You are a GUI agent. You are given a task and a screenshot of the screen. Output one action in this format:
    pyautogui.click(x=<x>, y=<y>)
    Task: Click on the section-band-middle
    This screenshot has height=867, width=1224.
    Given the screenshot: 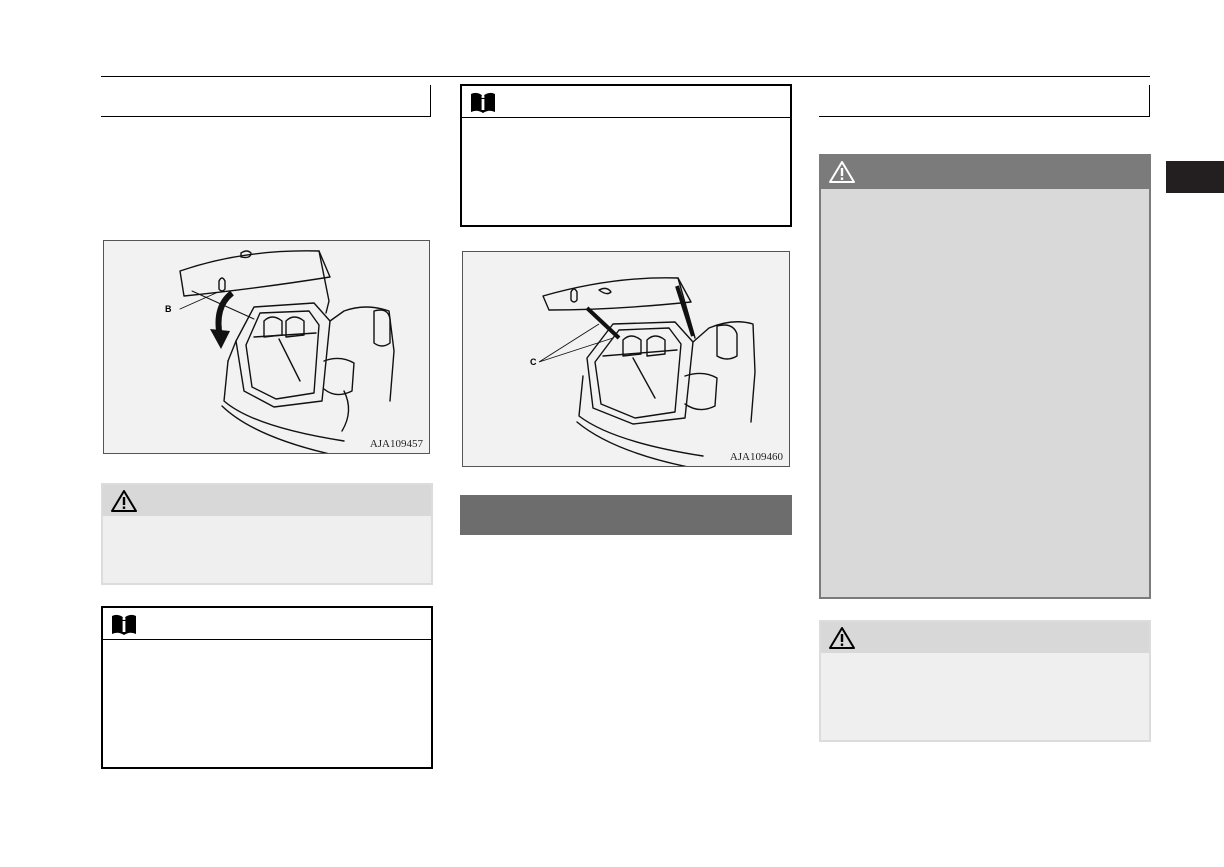 What is the action you would take?
    pyautogui.click(x=626, y=515)
    